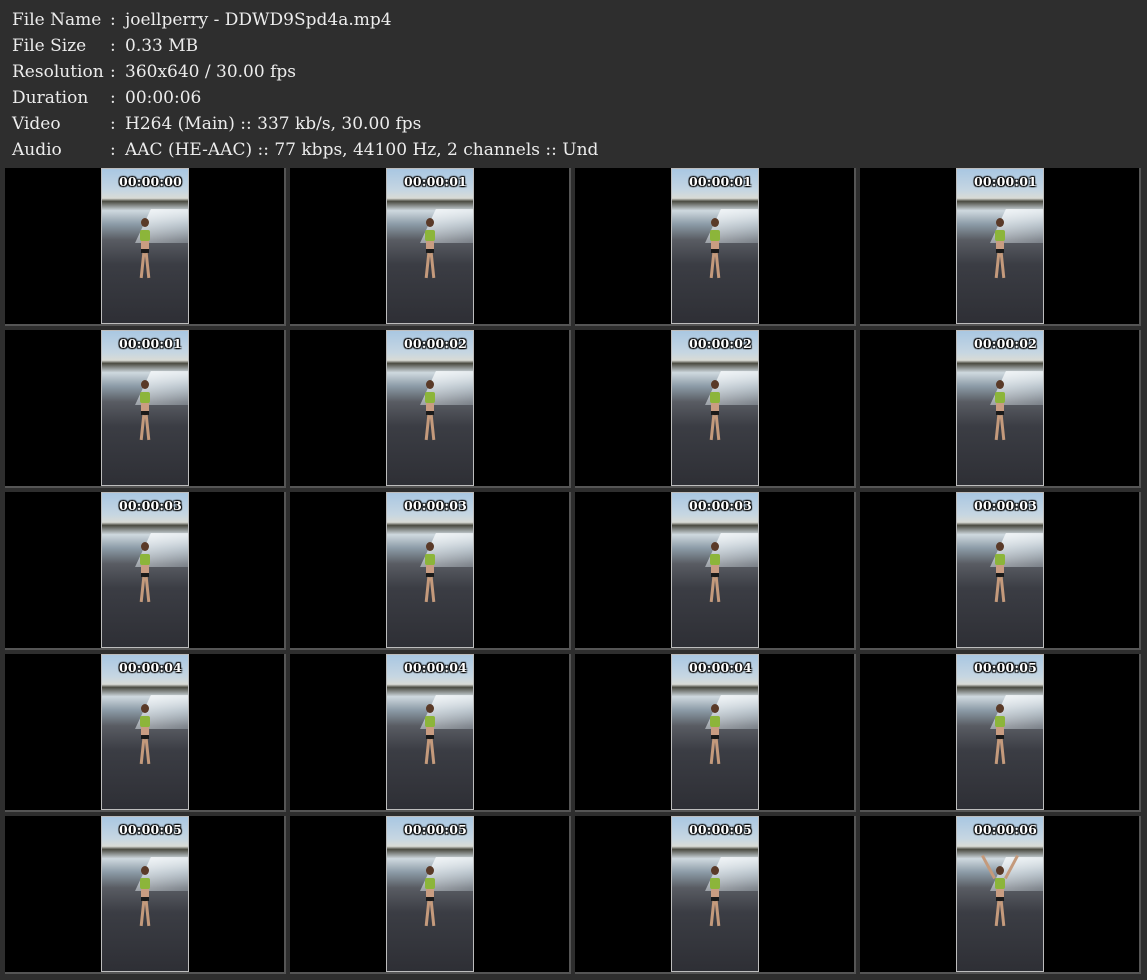  I want to click on info-value: H264 (Main) :: 337 kb/s, 30.00 fps, so click(273, 124).